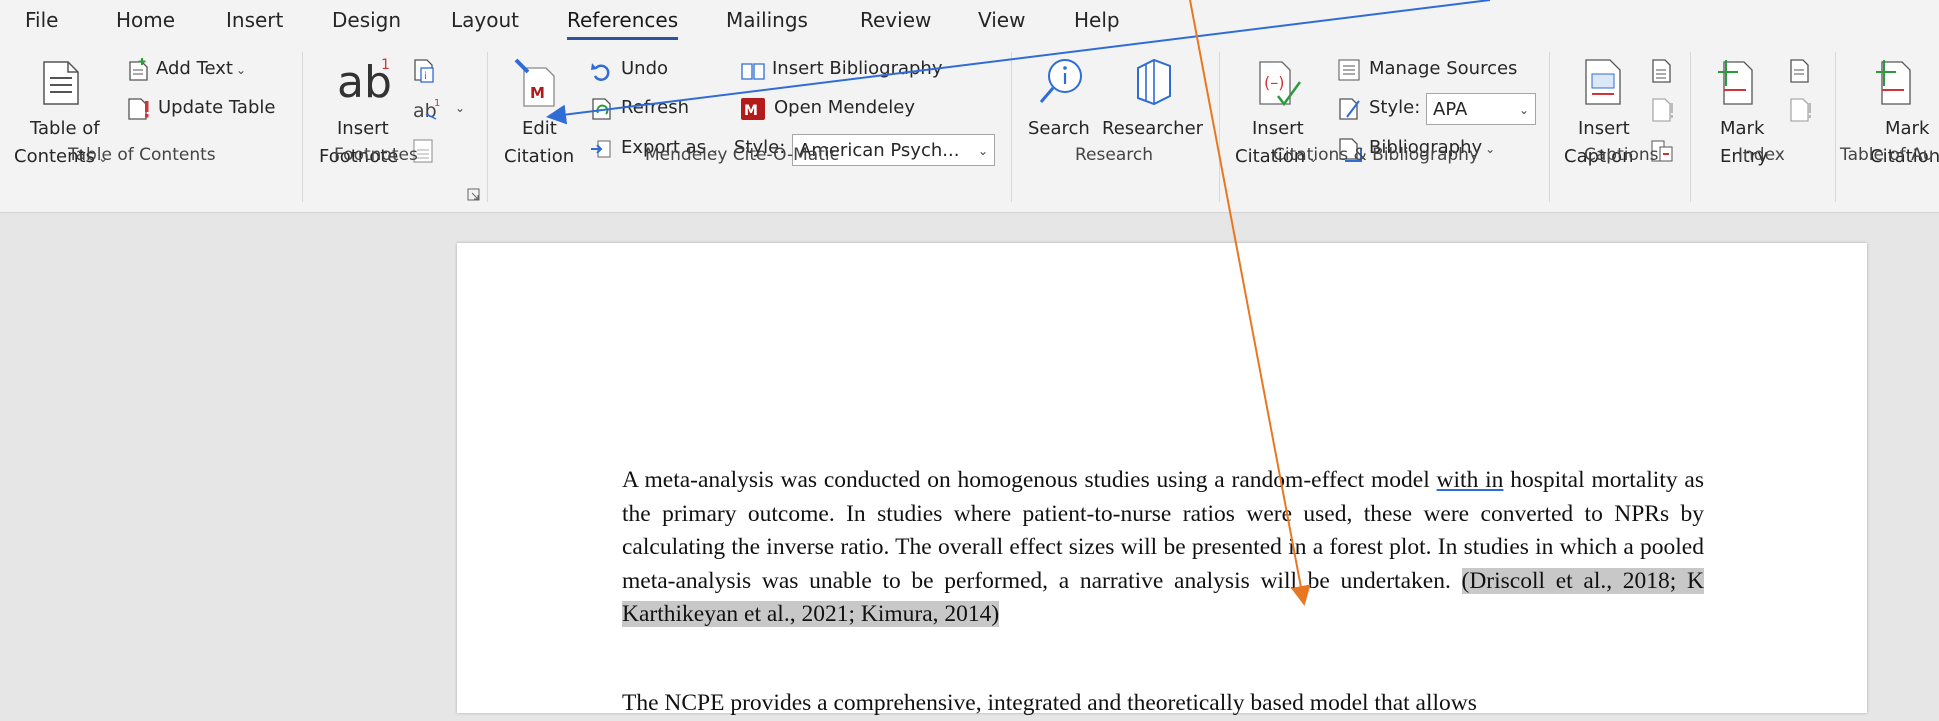  I want to click on group-label-index: Index, so click(1761, 155).